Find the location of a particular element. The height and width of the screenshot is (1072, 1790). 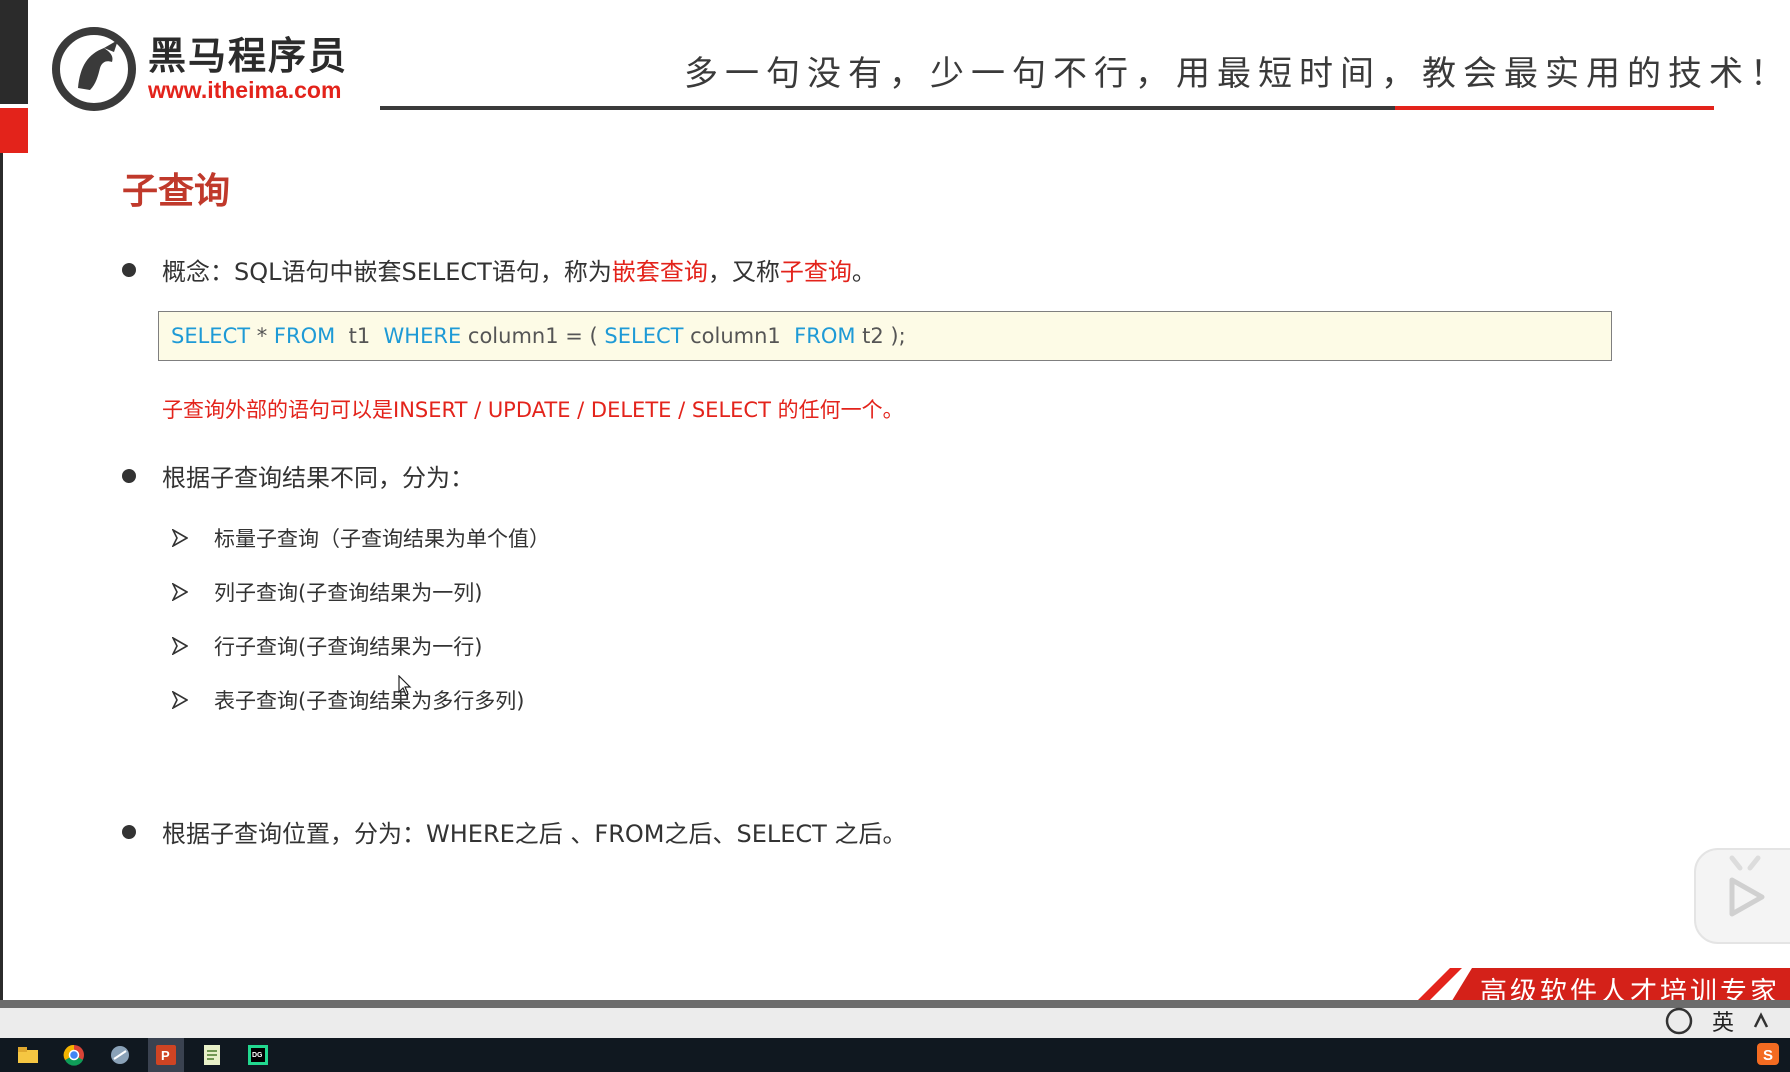

player-control-strip is located at coordinates (895, 1023).